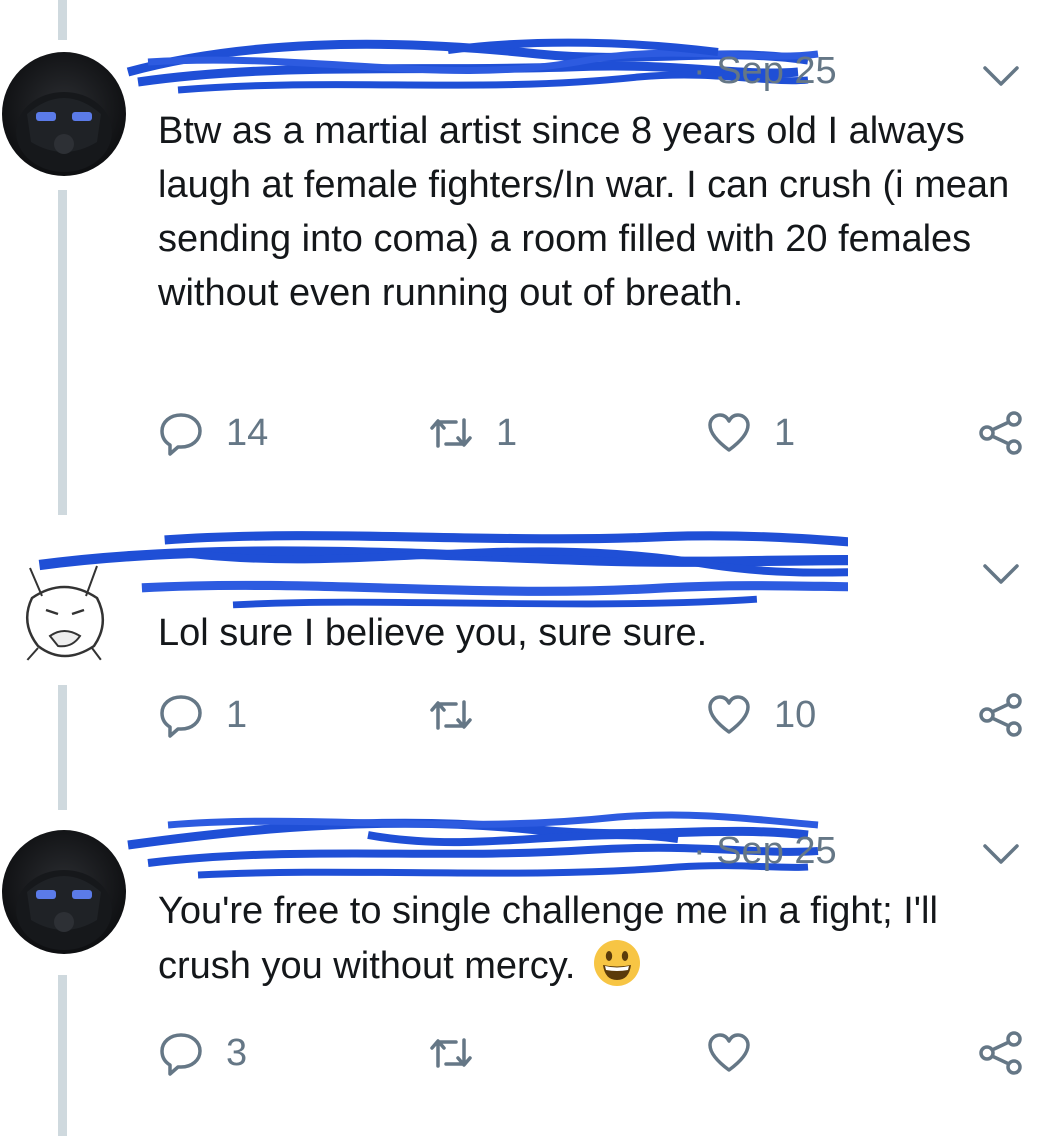 The image size is (1039, 1136). I want to click on like-button, so click(740, 1053).